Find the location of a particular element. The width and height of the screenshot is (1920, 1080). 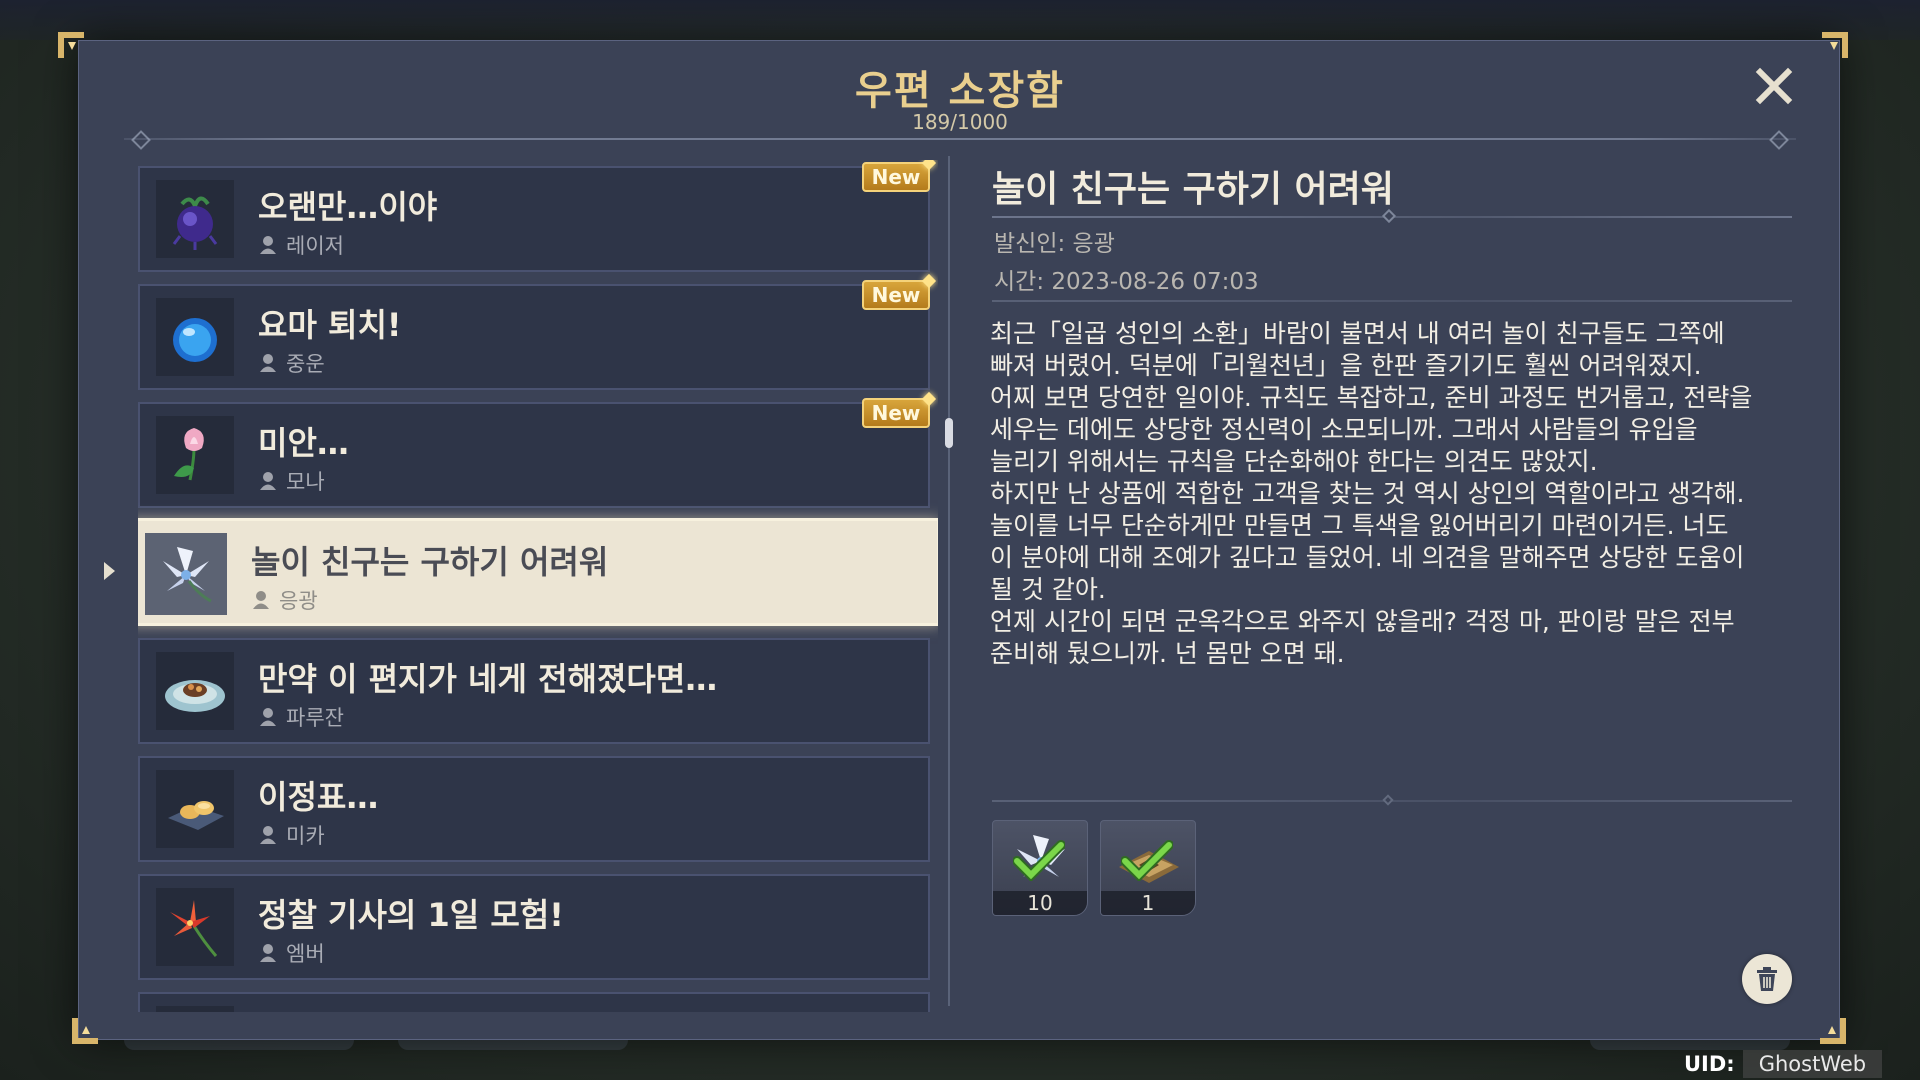

sender-name: 모나 is located at coordinates (305, 482).